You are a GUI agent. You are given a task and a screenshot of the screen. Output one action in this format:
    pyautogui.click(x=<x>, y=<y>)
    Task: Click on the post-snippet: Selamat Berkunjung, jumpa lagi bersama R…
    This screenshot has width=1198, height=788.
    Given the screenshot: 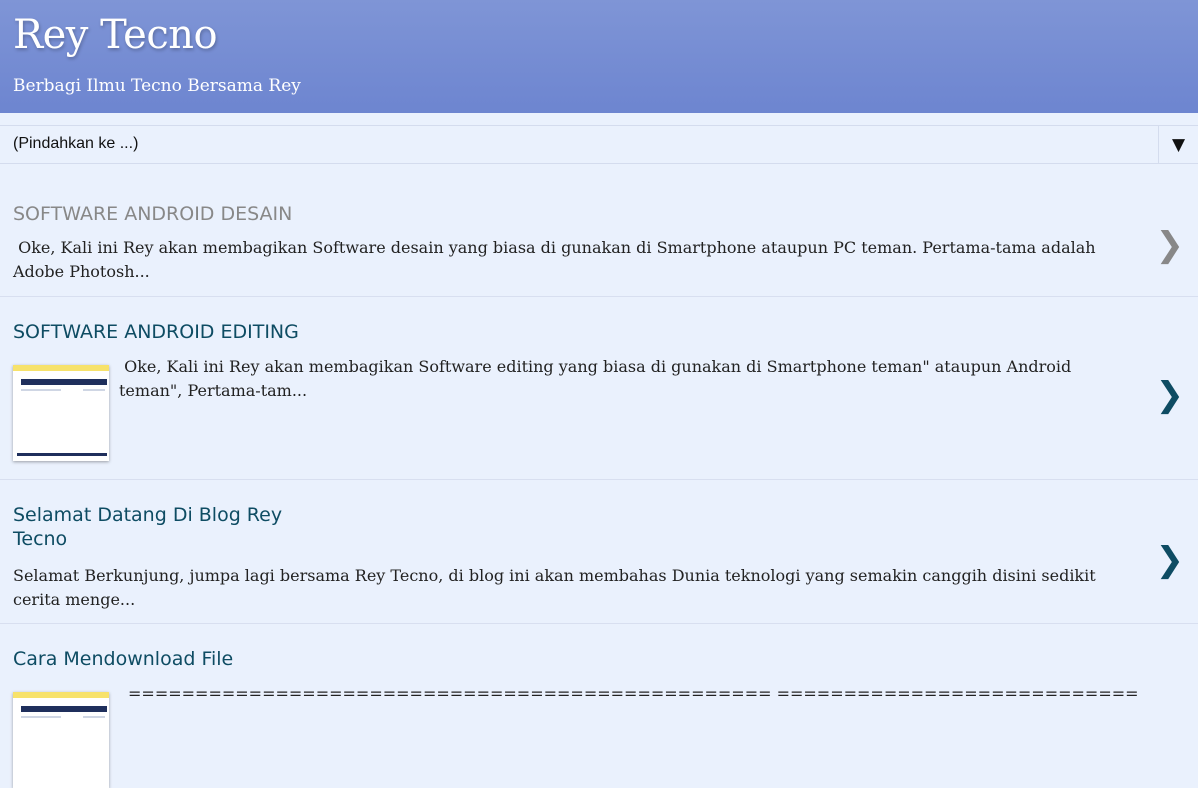 What is the action you would take?
    pyautogui.click(x=554, y=587)
    